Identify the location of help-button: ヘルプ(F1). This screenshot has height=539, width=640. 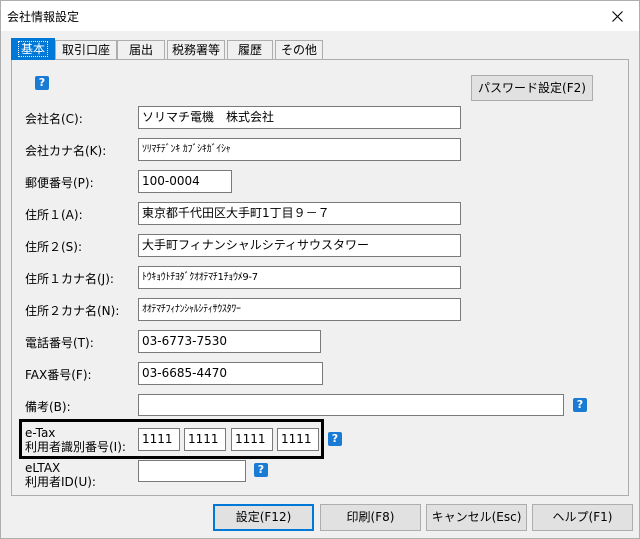
(582, 517).